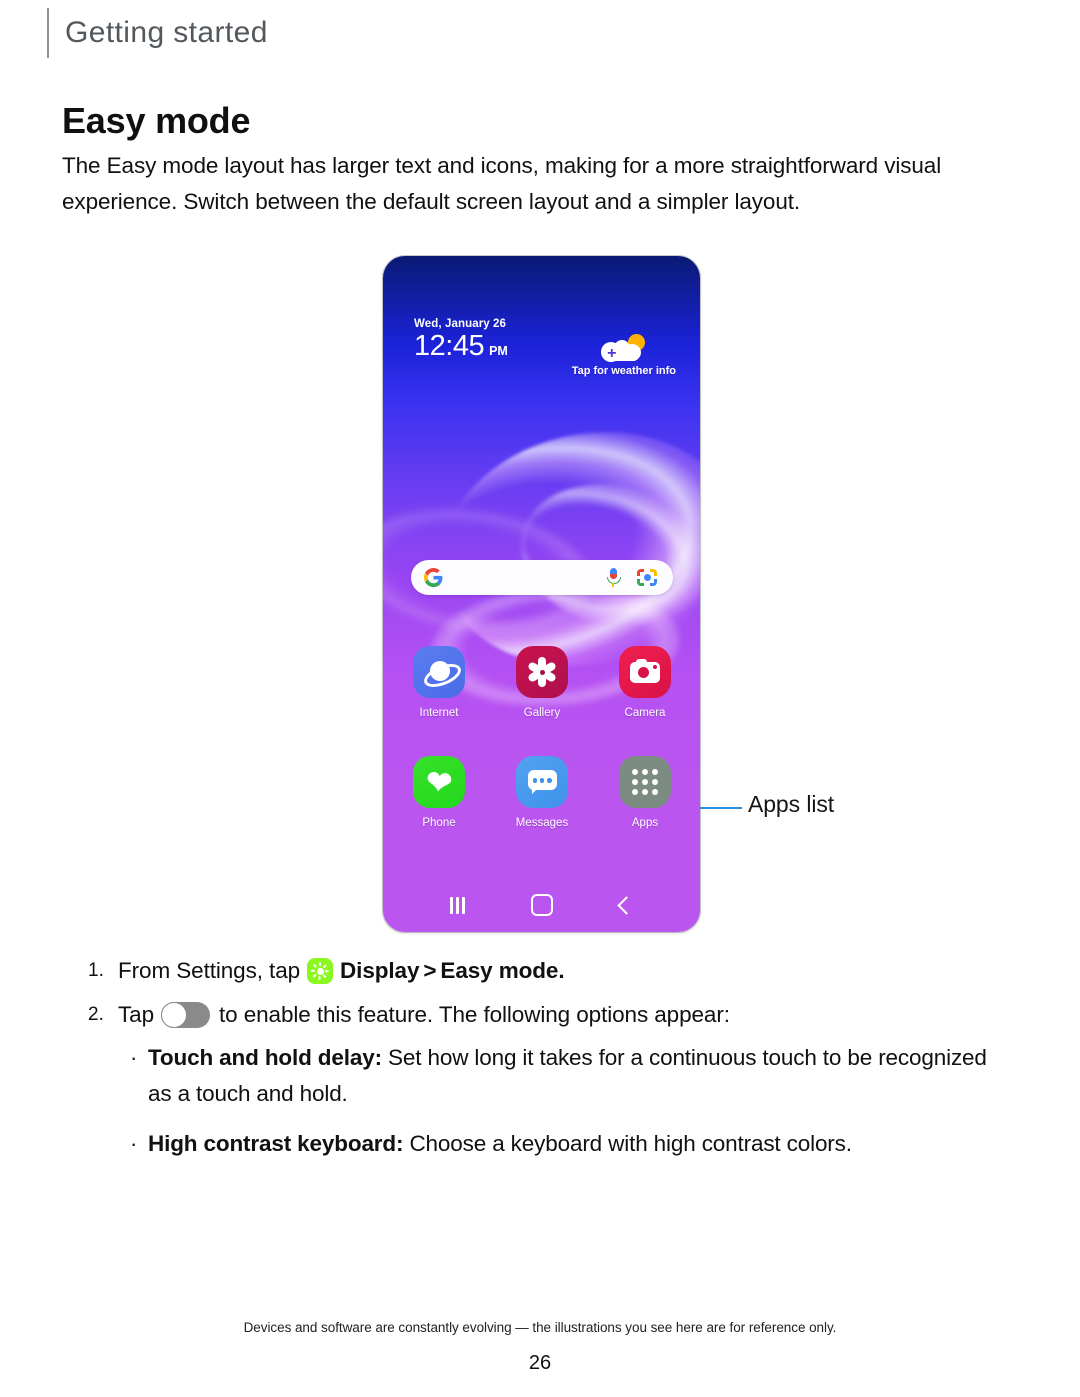 This screenshot has width=1080, height=1397. I want to click on step-number: 2., so click(96, 1014).